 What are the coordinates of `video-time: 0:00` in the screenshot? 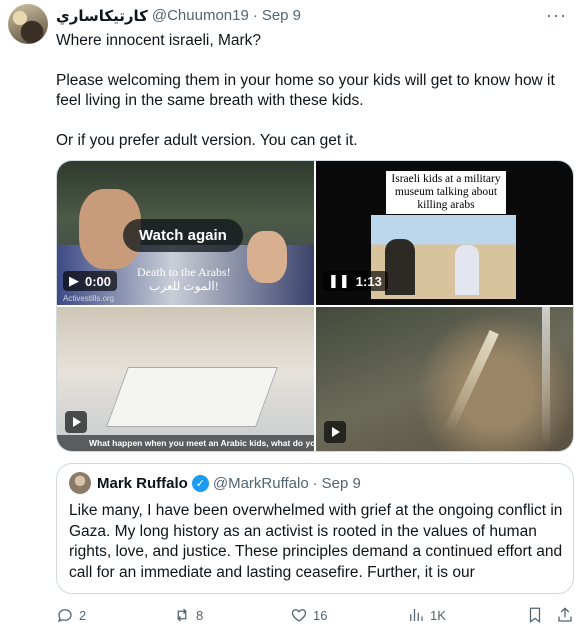 It's located at (98, 281).